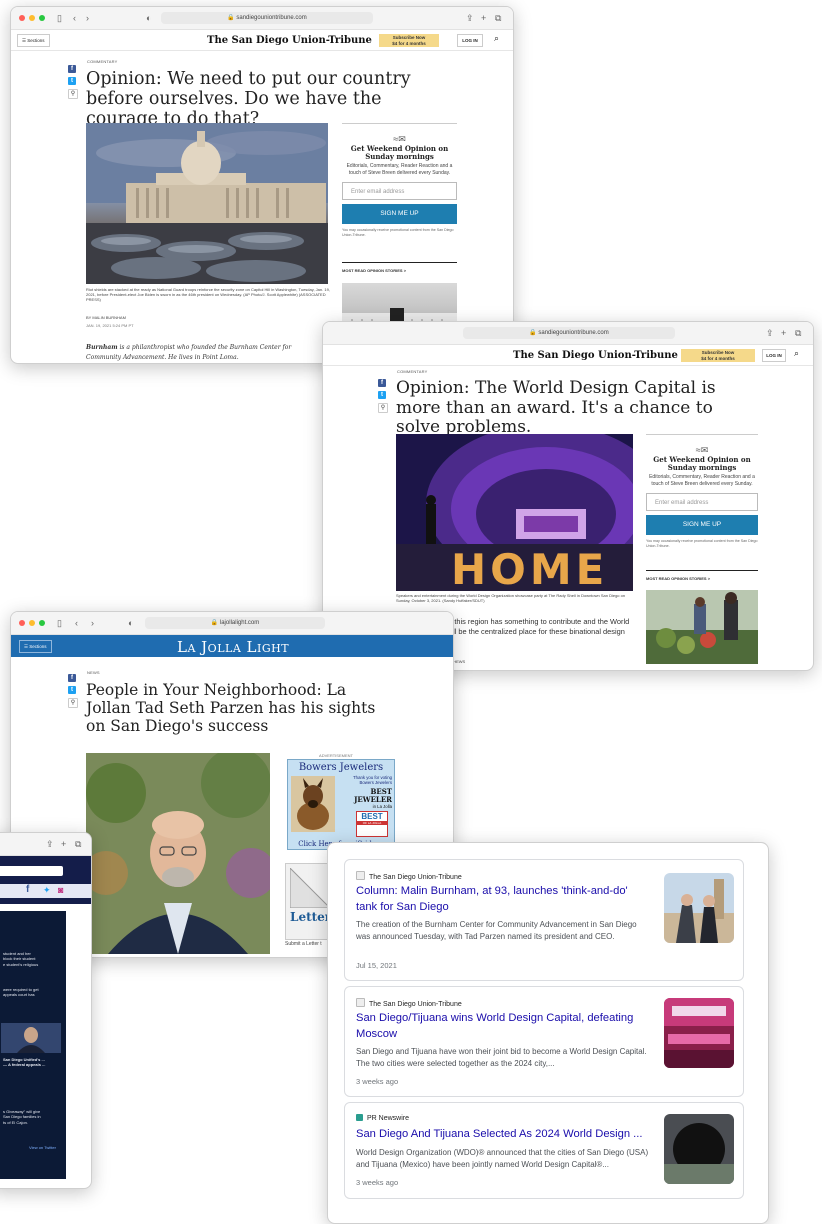 This screenshot has height=1224, width=822. Describe the element at coordinates (31, 871) in the screenshot. I see `search-input` at that location.